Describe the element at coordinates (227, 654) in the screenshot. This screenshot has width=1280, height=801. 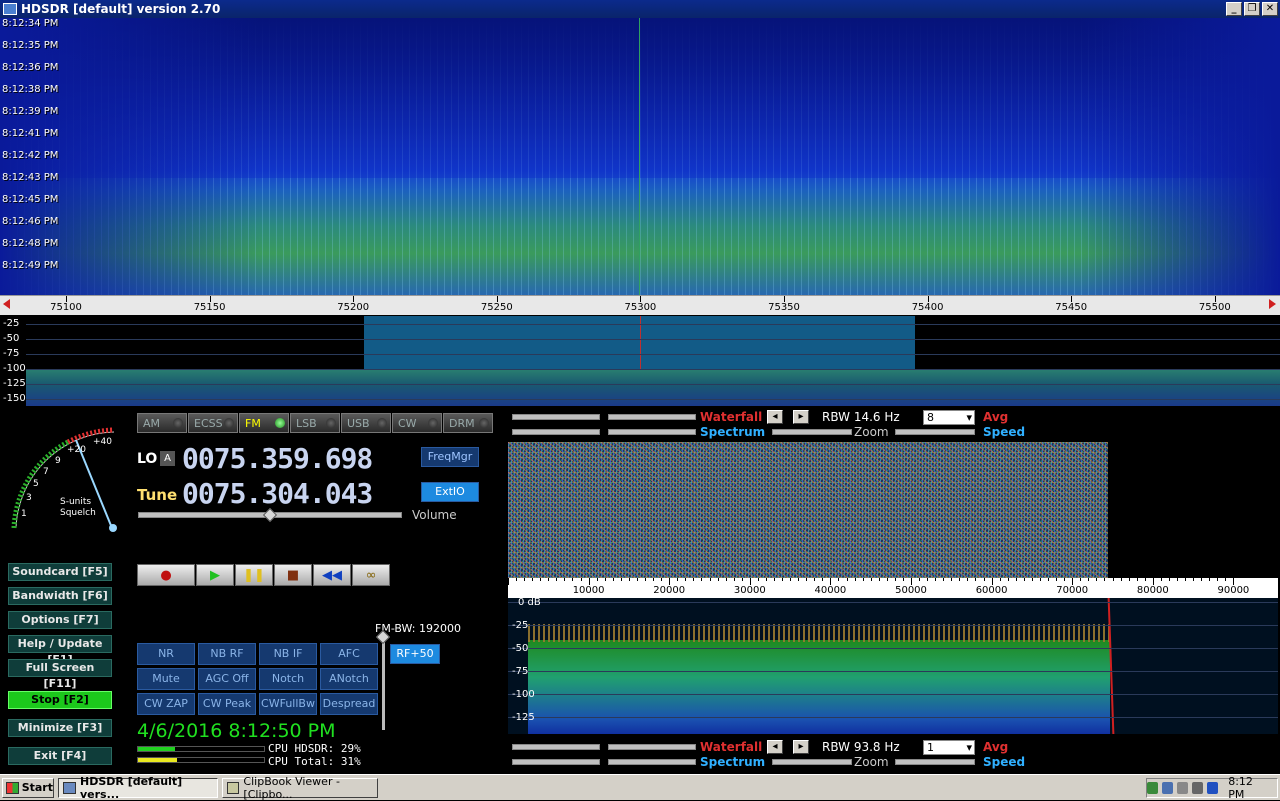
I see `nb-rf-button: NB RF` at that location.